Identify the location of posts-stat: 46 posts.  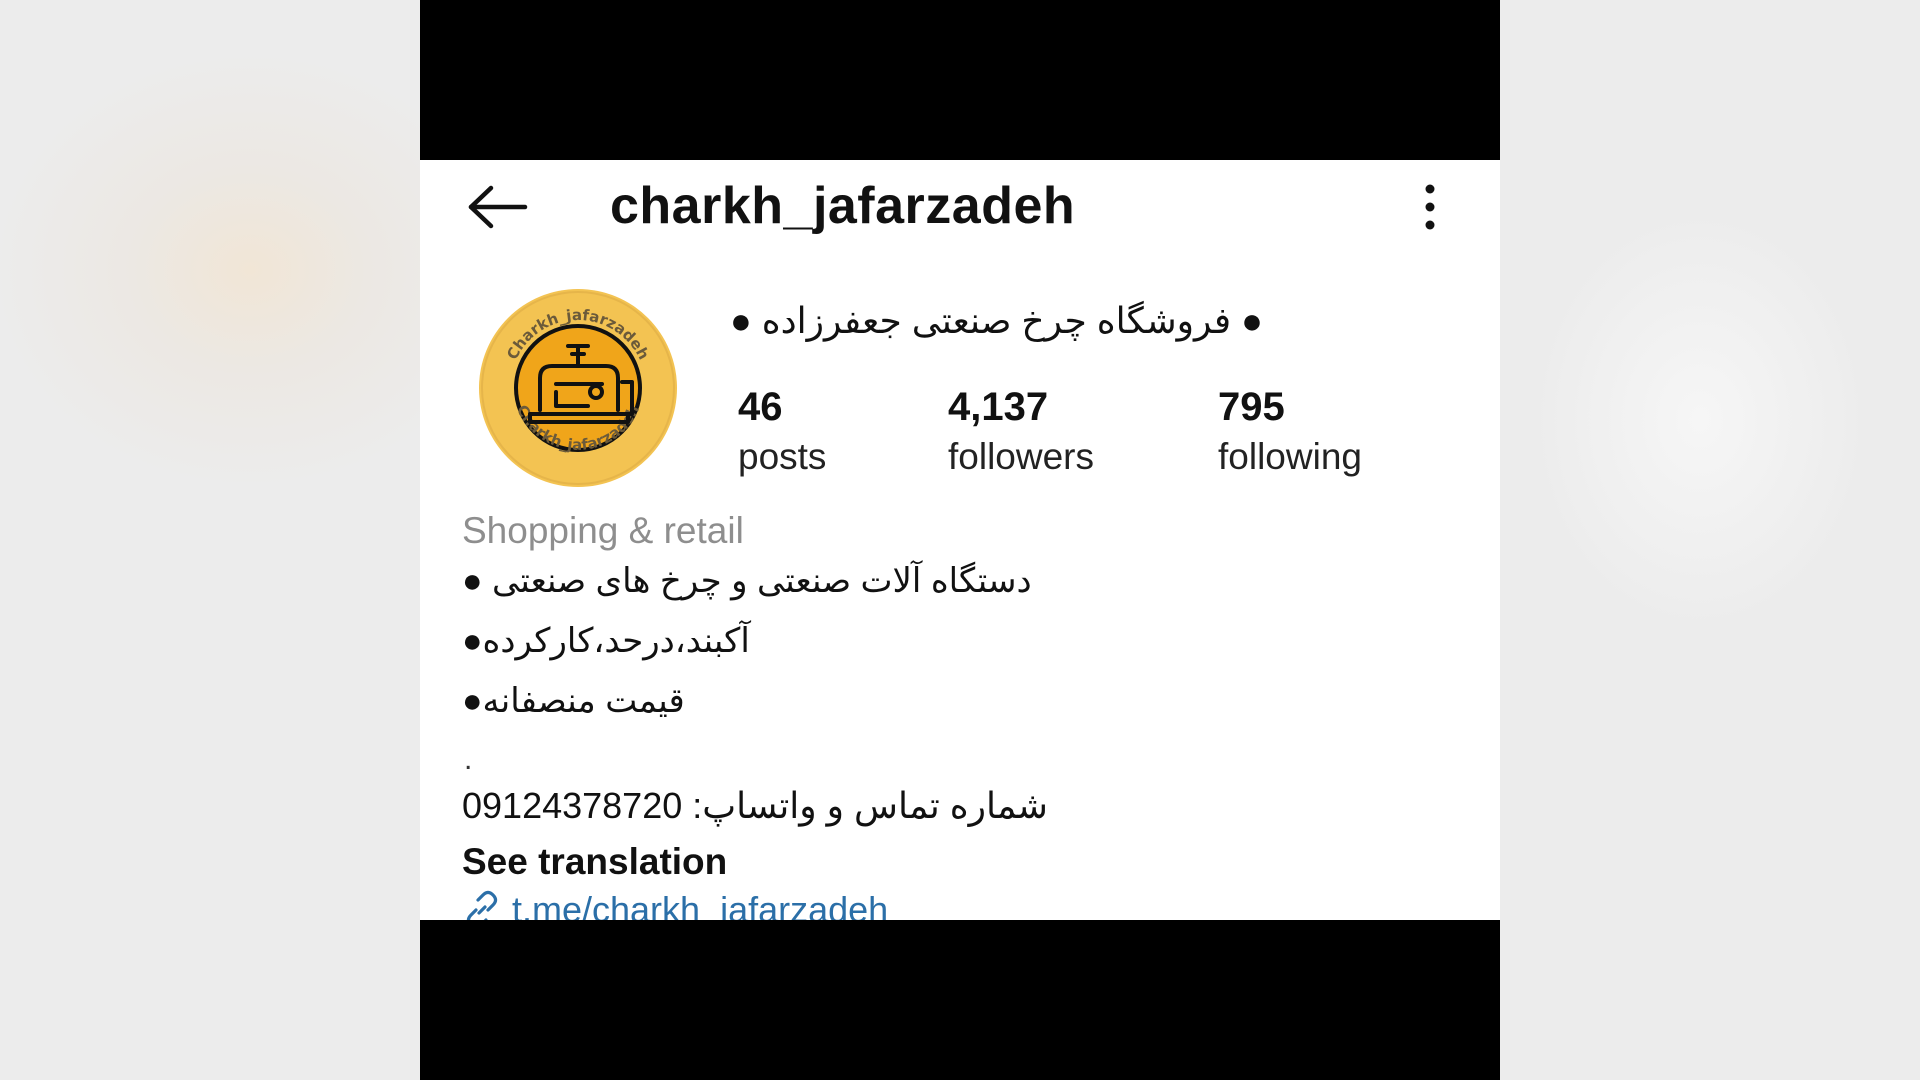
(782, 432).